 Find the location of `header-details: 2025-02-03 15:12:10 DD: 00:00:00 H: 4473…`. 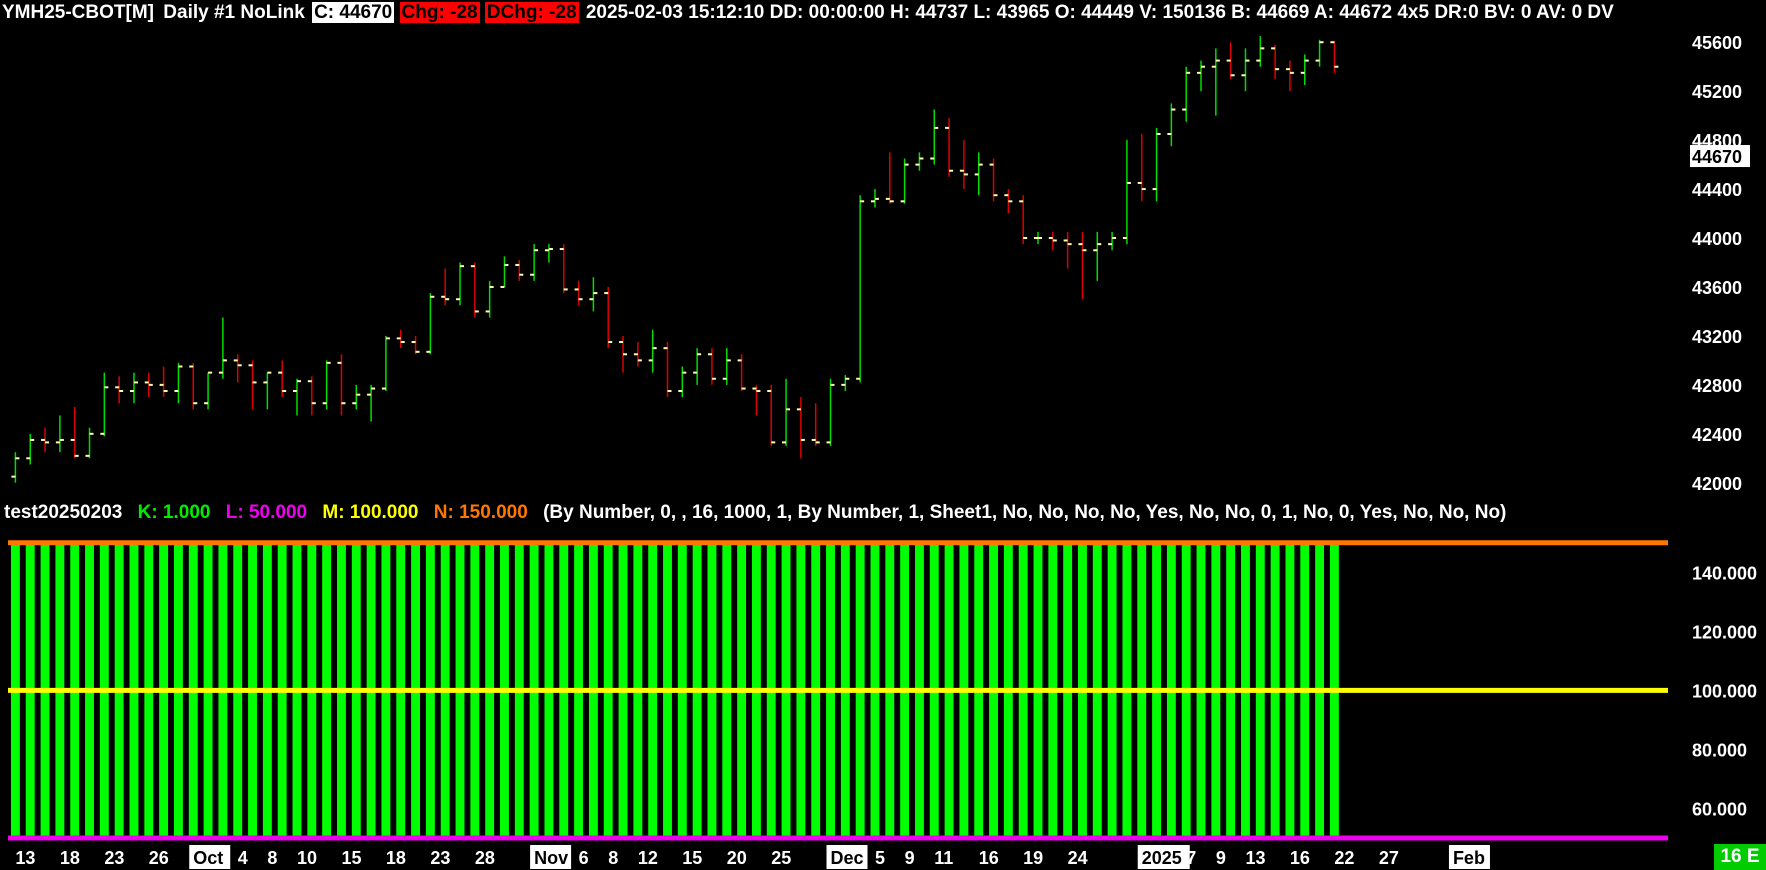

header-details: 2025-02-03 15:12:10 DD: 00:00:00 H: 4473… is located at coordinates (1099, 12).